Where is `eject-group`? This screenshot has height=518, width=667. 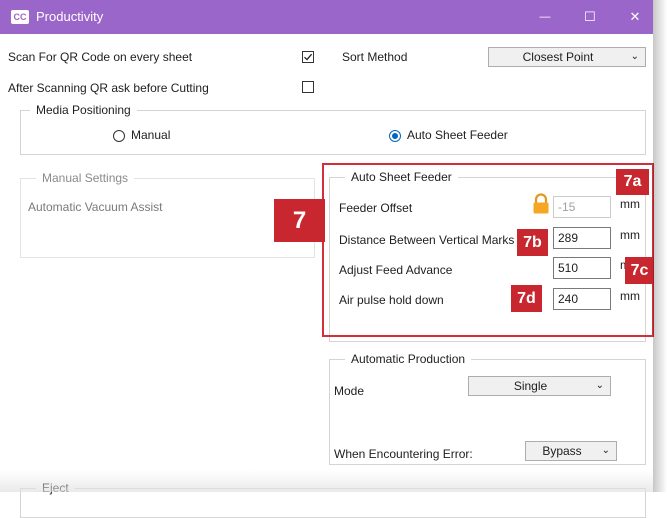
eject-group is located at coordinates (333, 503).